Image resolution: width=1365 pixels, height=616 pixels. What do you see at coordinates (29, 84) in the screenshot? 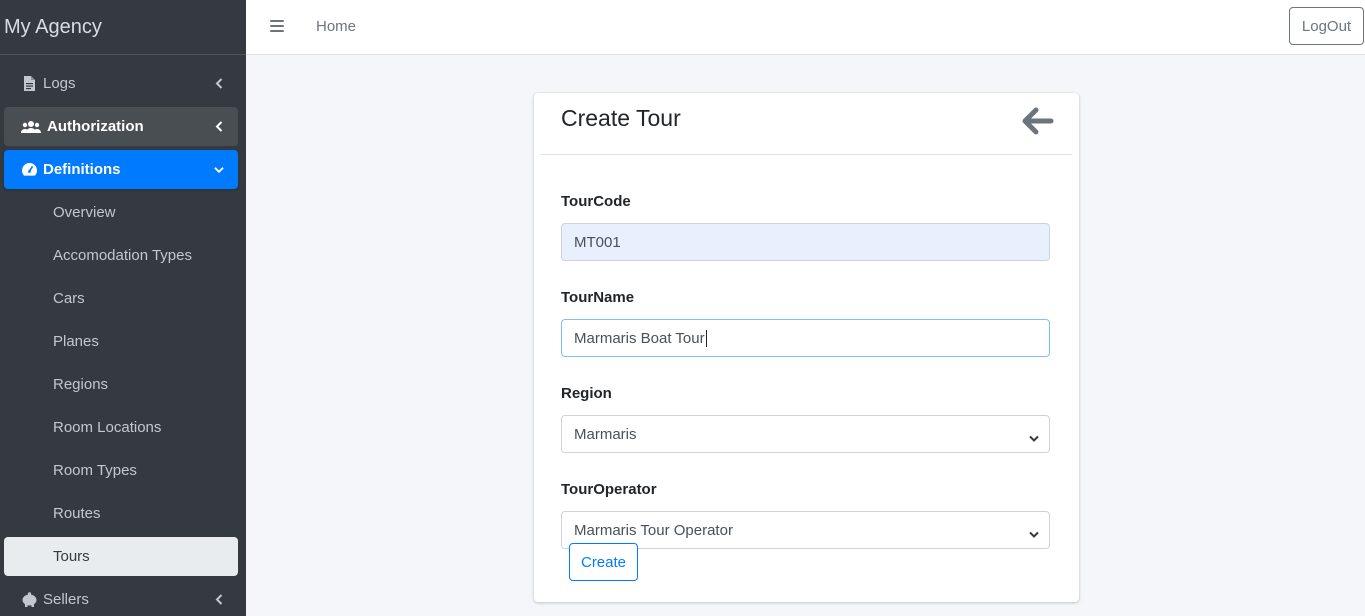
I see `file-icon` at bounding box center [29, 84].